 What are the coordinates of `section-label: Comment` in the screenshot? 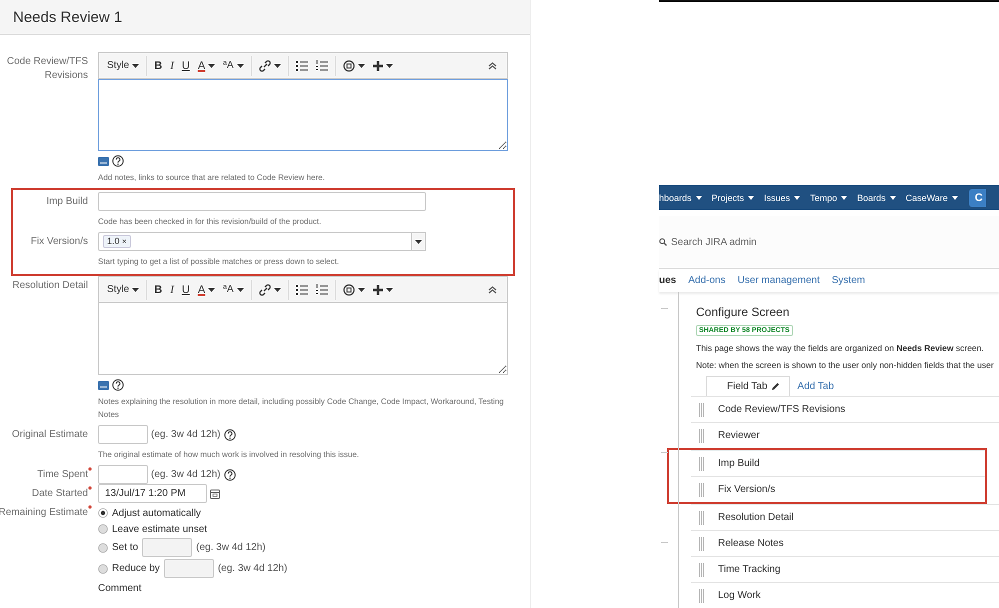 It's located at (120, 589).